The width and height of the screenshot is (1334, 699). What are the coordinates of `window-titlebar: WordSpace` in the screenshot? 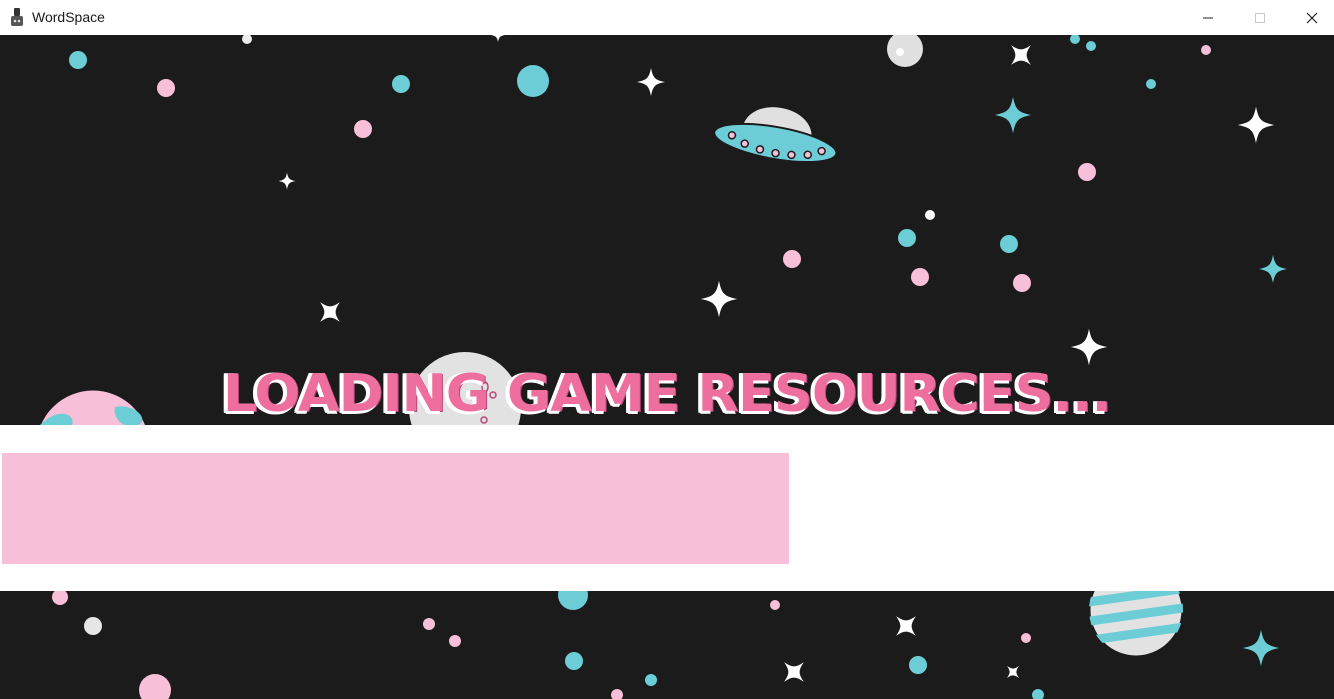 It's located at (667, 18).